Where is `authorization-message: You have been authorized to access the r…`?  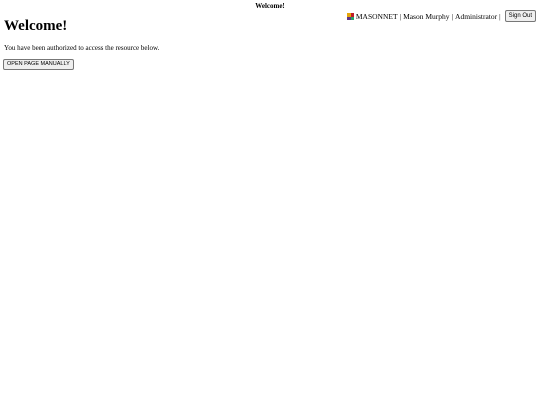
authorization-message: You have been authorized to access the r… is located at coordinates (82, 48).